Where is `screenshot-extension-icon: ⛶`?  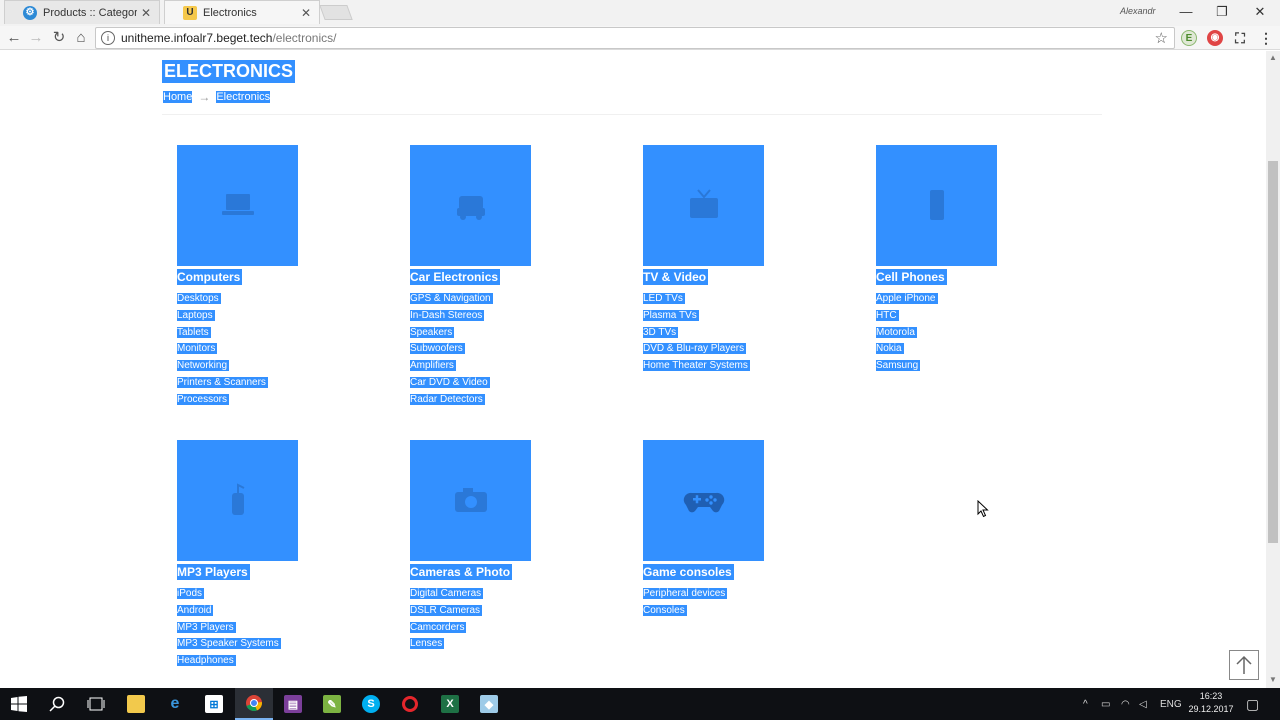 screenshot-extension-icon: ⛶ is located at coordinates (1240, 38).